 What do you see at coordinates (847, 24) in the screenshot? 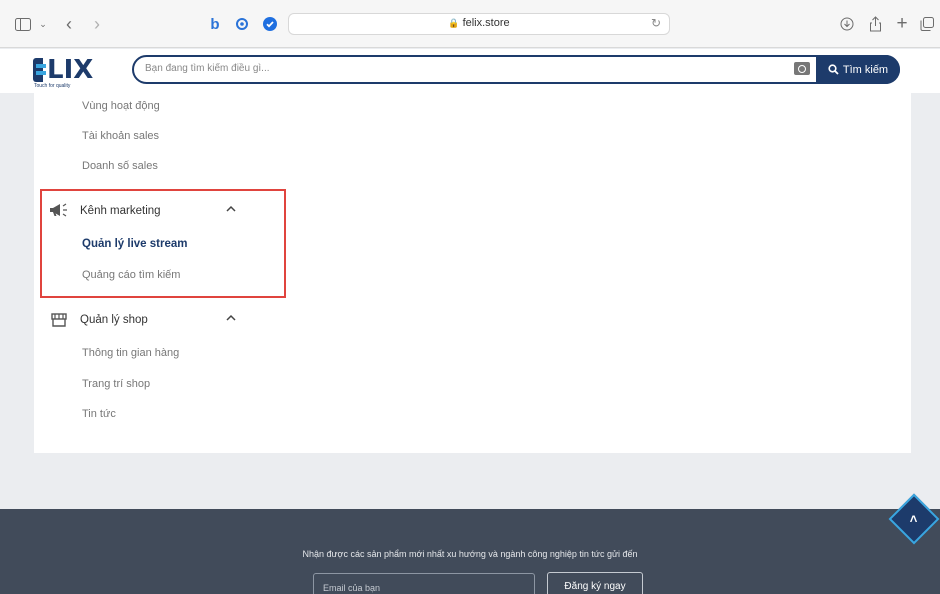
I see `download-icon` at bounding box center [847, 24].